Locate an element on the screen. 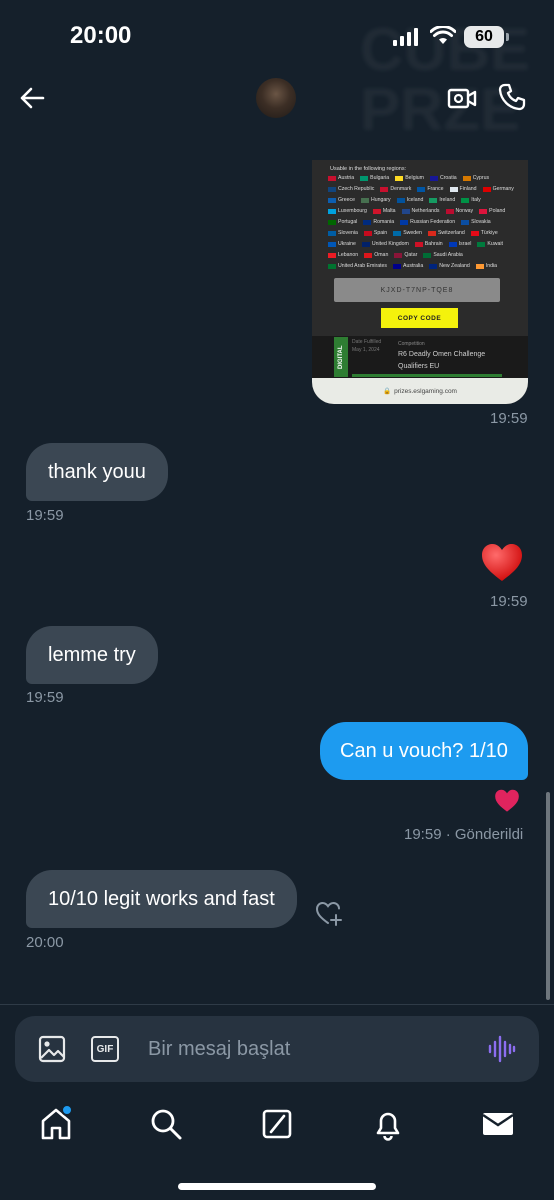 This screenshot has height=1200, width=554. region-item: United Arab Emirates is located at coordinates (357, 266).